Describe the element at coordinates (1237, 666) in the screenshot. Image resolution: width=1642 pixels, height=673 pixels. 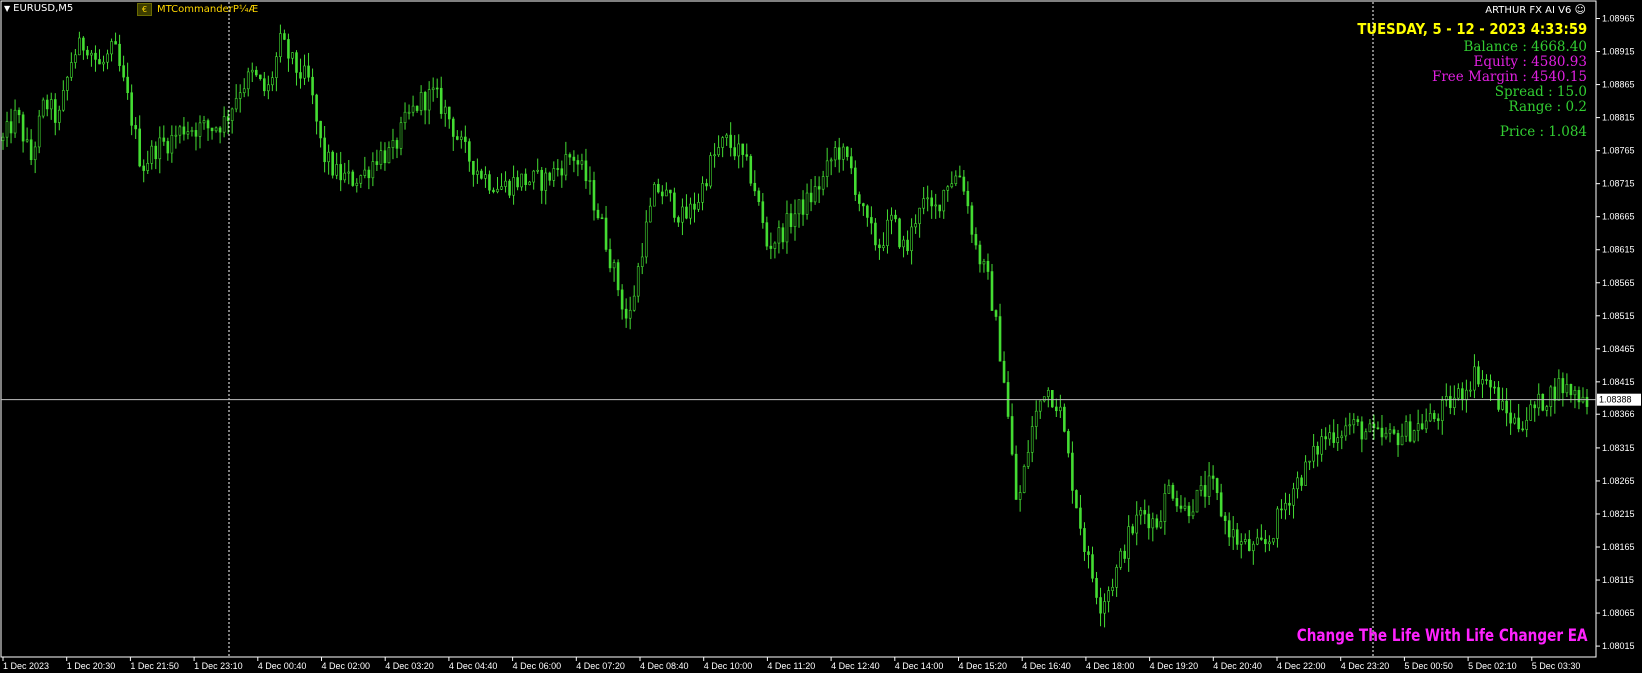
I see `time-tick-label: 4 Dec 20:40` at that location.